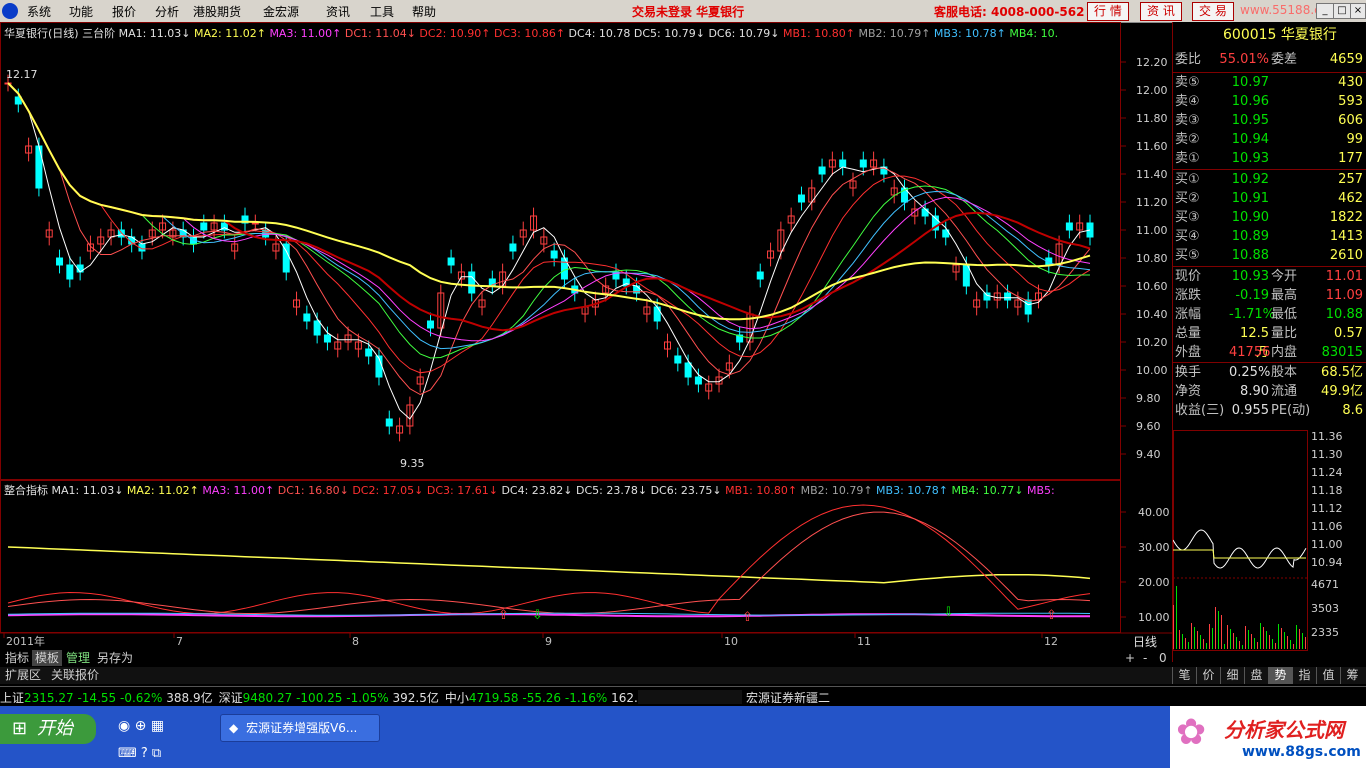 This screenshot has width=1366, height=768. What do you see at coordinates (1358, 11) in the screenshot?
I see `close-icon: ×` at bounding box center [1358, 11].